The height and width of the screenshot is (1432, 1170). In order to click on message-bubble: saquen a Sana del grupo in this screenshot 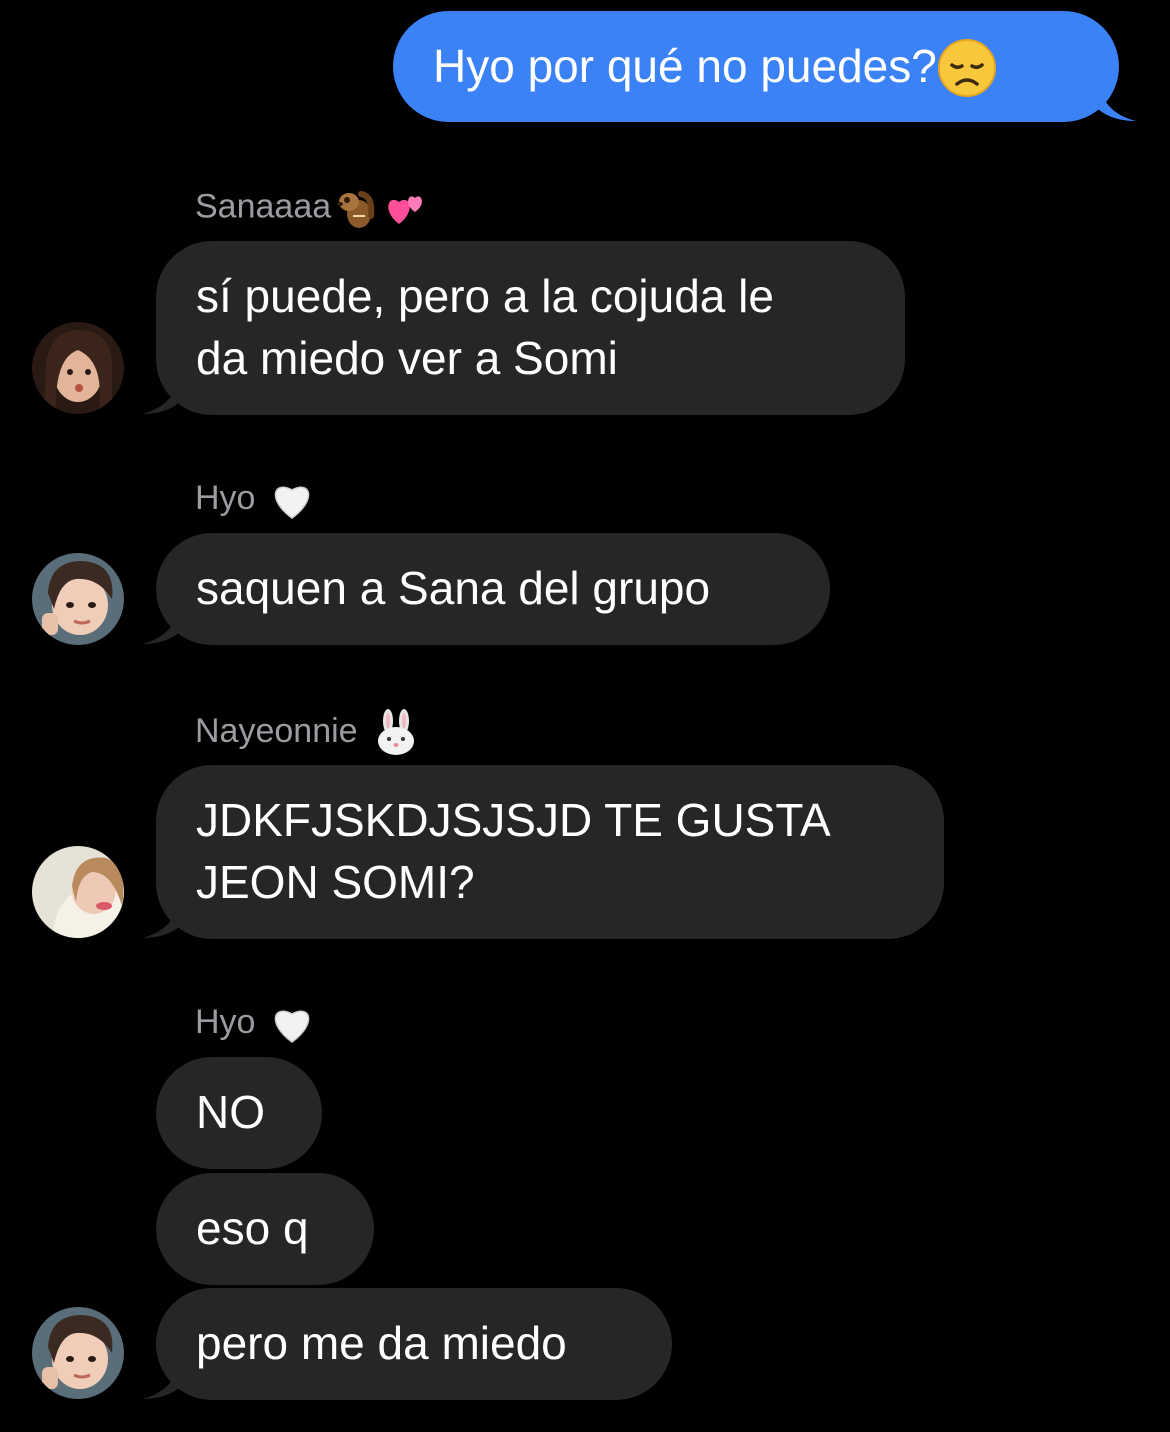, I will do `click(493, 589)`.